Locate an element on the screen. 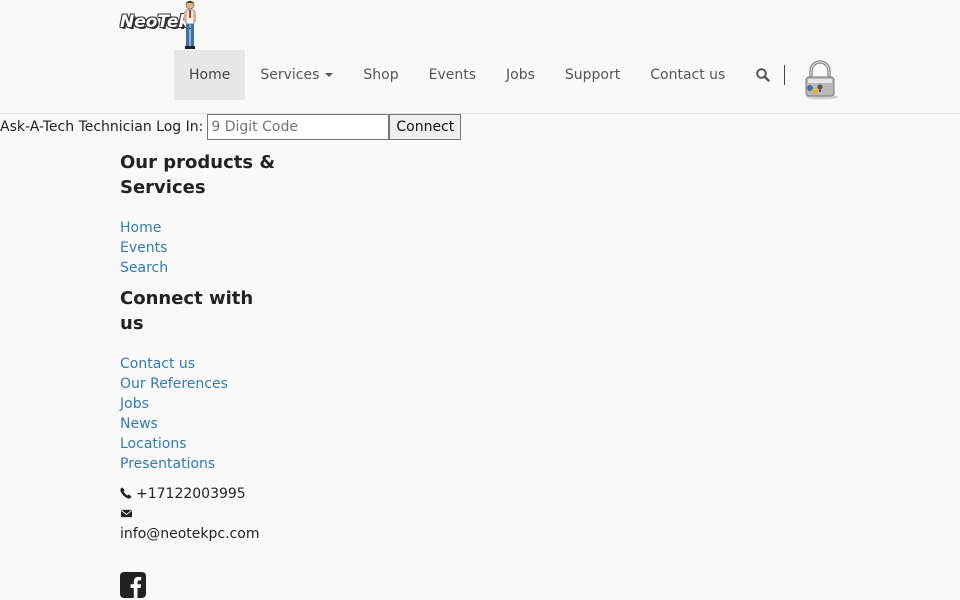  nav-item-events: Events is located at coordinates (452, 75).